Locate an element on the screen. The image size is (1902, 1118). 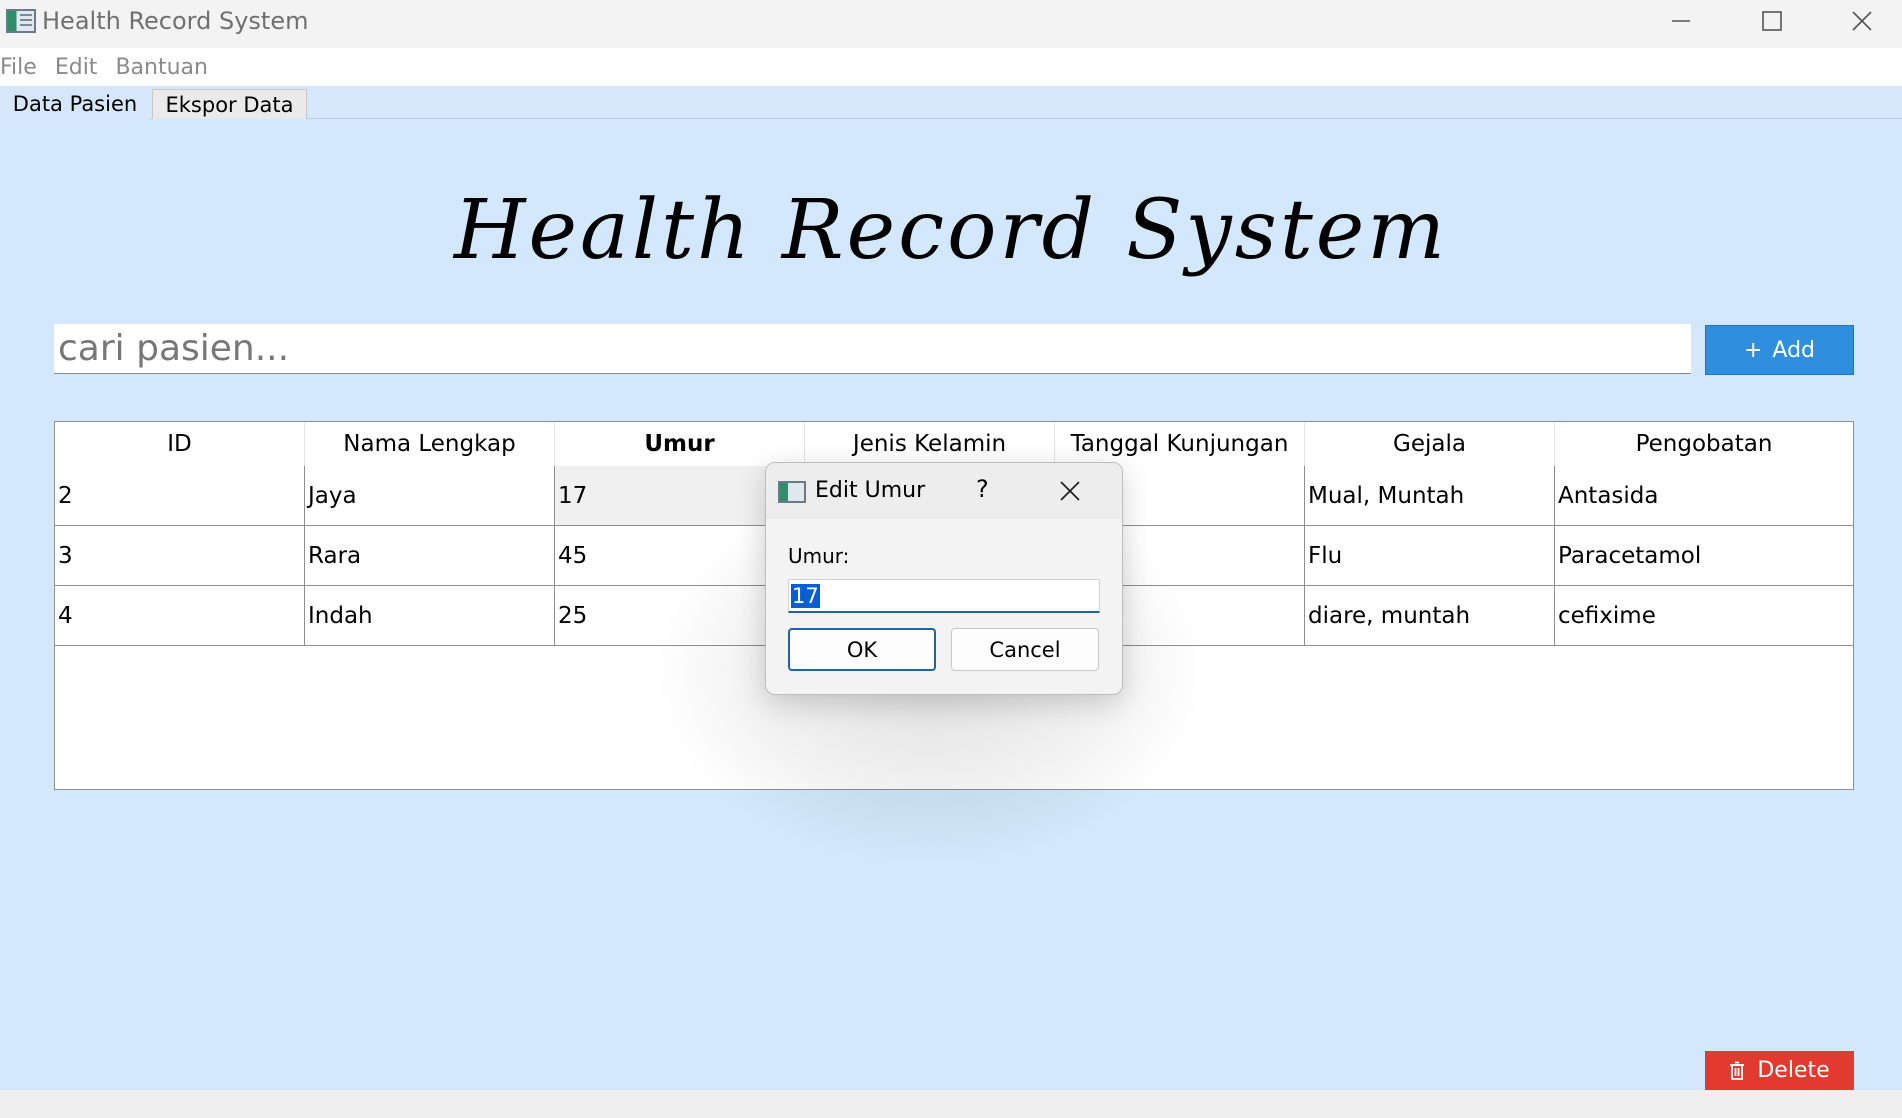
column-header-tanggal: Tanggal Kunjungan is located at coordinates (1180, 444).